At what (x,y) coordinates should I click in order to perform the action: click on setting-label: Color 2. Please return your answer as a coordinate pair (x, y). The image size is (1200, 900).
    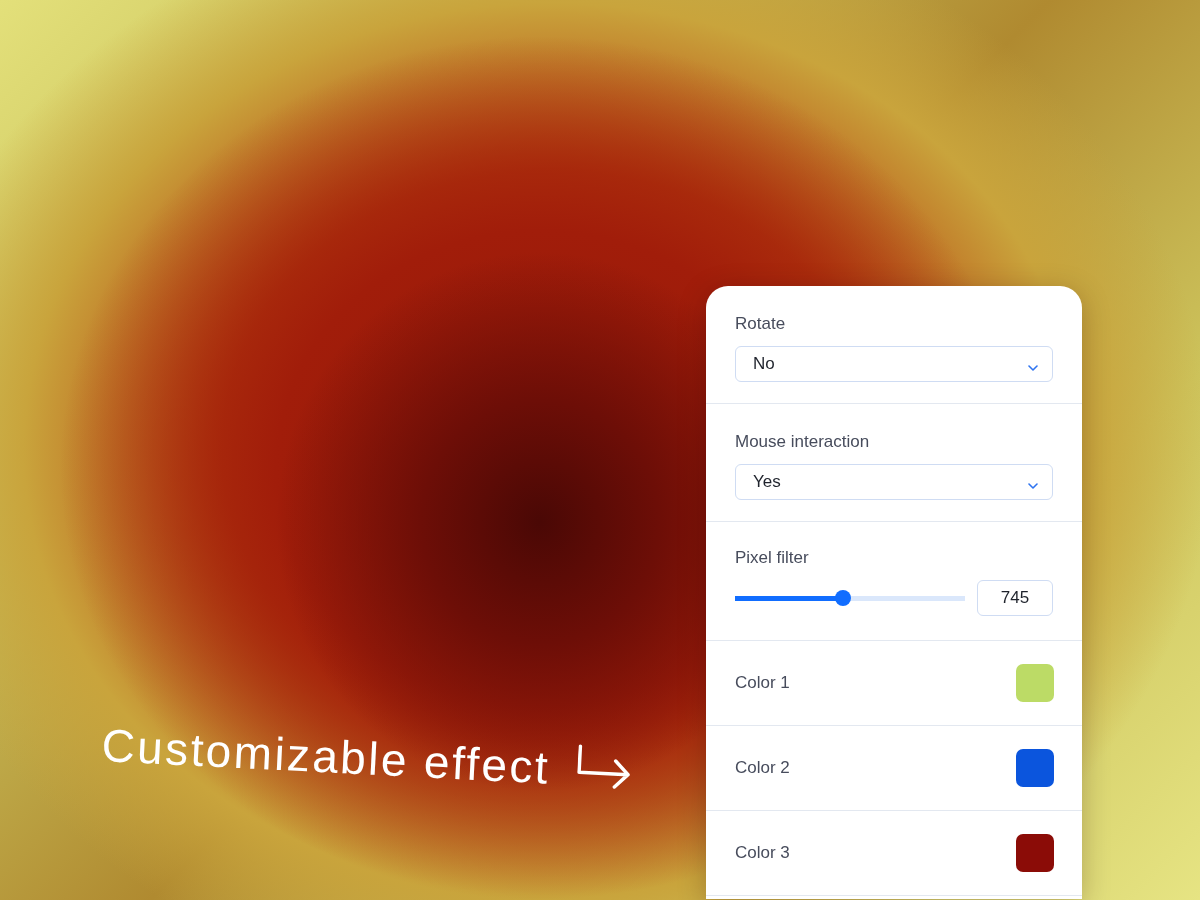
    Looking at the image, I should click on (762, 768).